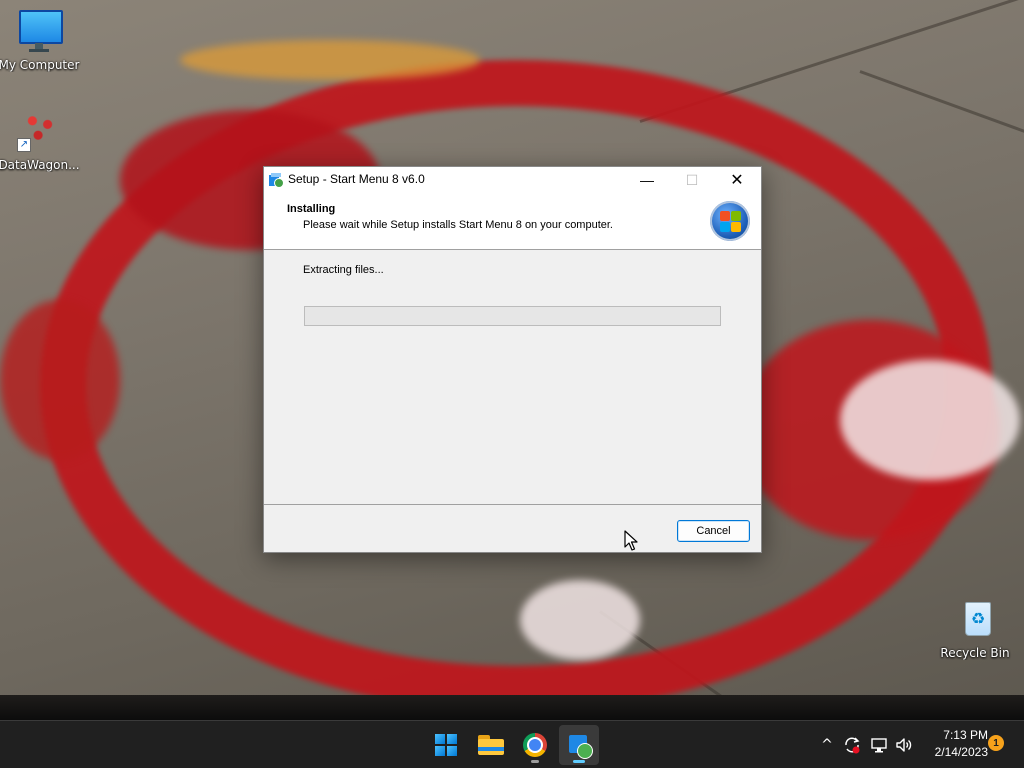 This screenshot has height=768, width=1024. I want to click on taskbar-setup, so click(579, 745).